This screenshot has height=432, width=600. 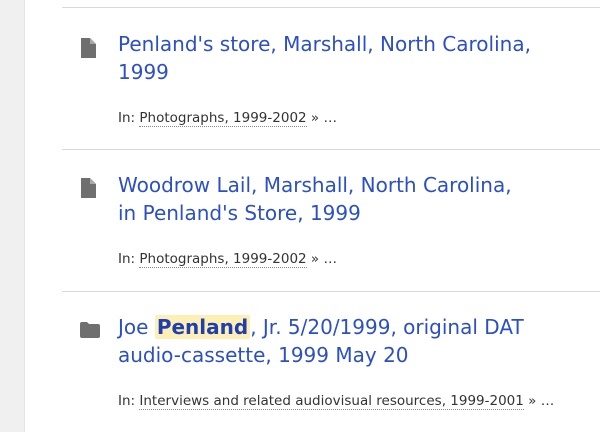 I want to click on result-title-line2: in Penland's Store, 1999, so click(x=239, y=213).